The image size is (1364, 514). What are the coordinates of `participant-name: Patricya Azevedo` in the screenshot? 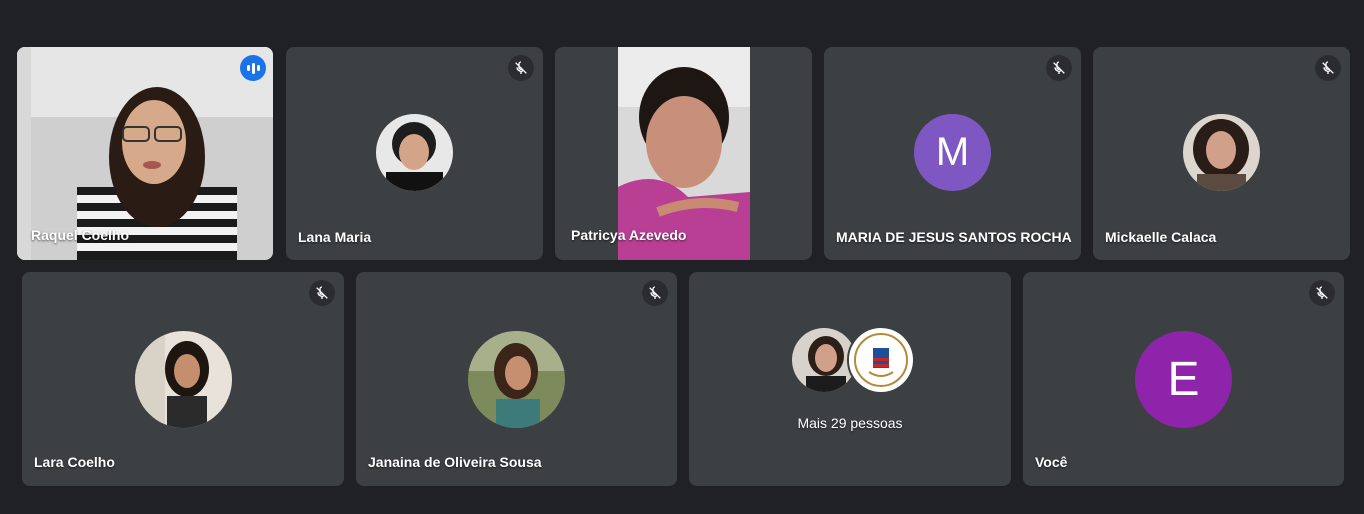 It's located at (629, 235).